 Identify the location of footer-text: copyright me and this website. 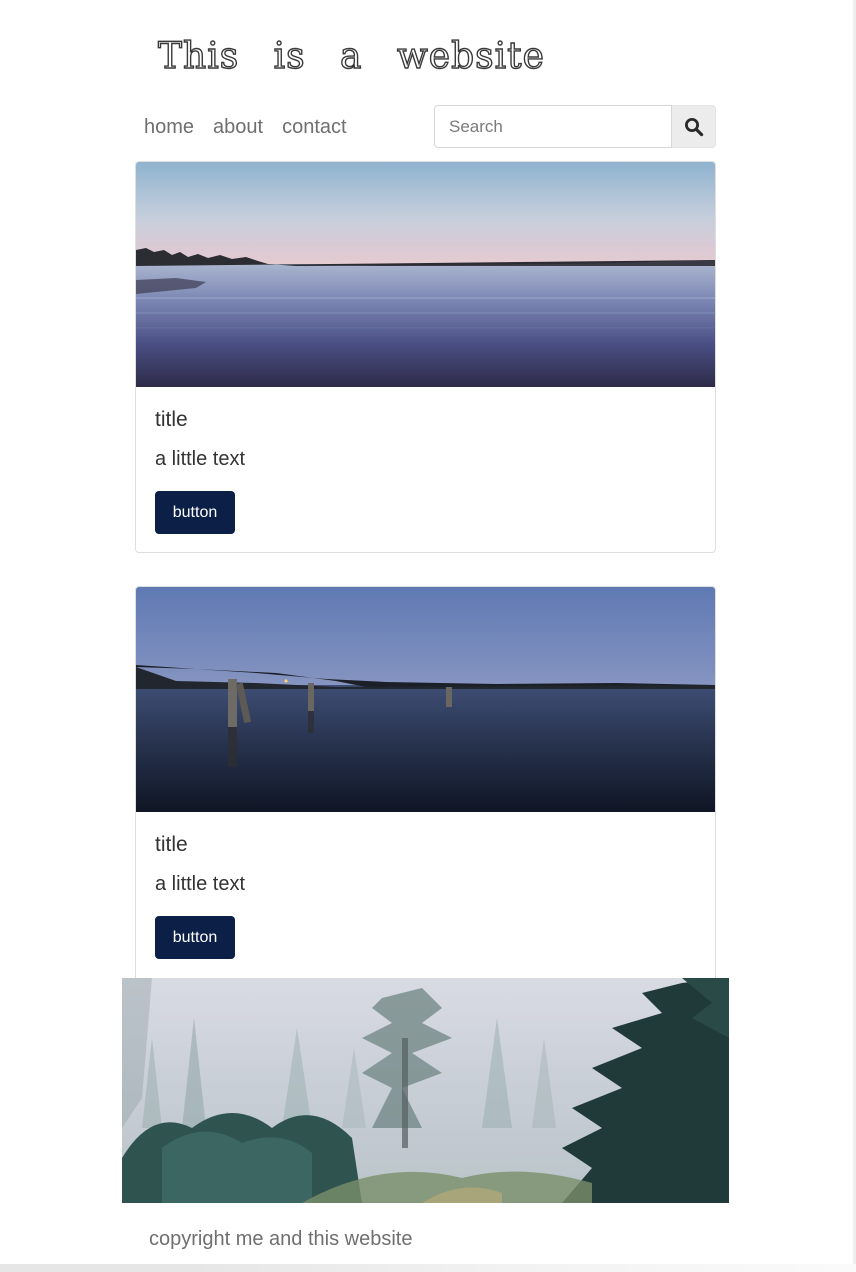
(281, 1239).